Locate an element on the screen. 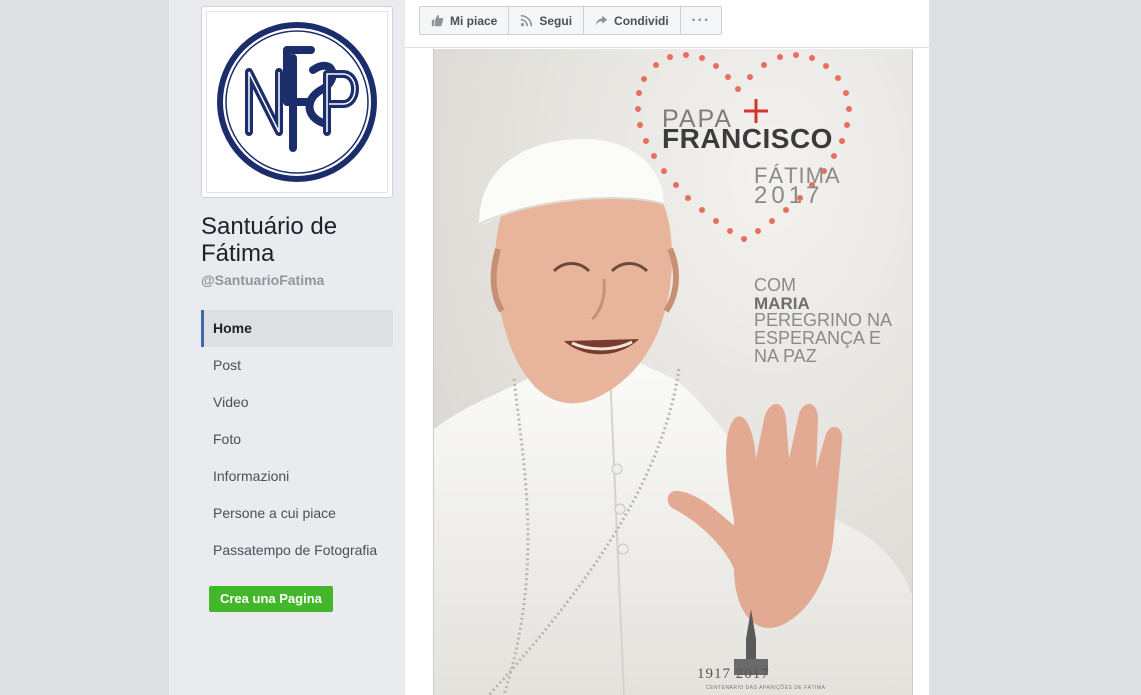 The height and width of the screenshot is (695, 1141). action-button-group: Mi piace Segui Condividi ··· is located at coordinates (570, 20).